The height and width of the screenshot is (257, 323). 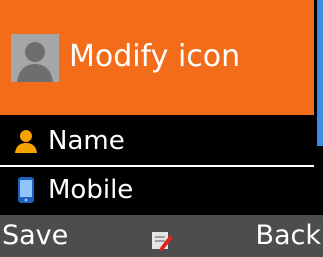 I want to click on person-icon, so click(x=26, y=141).